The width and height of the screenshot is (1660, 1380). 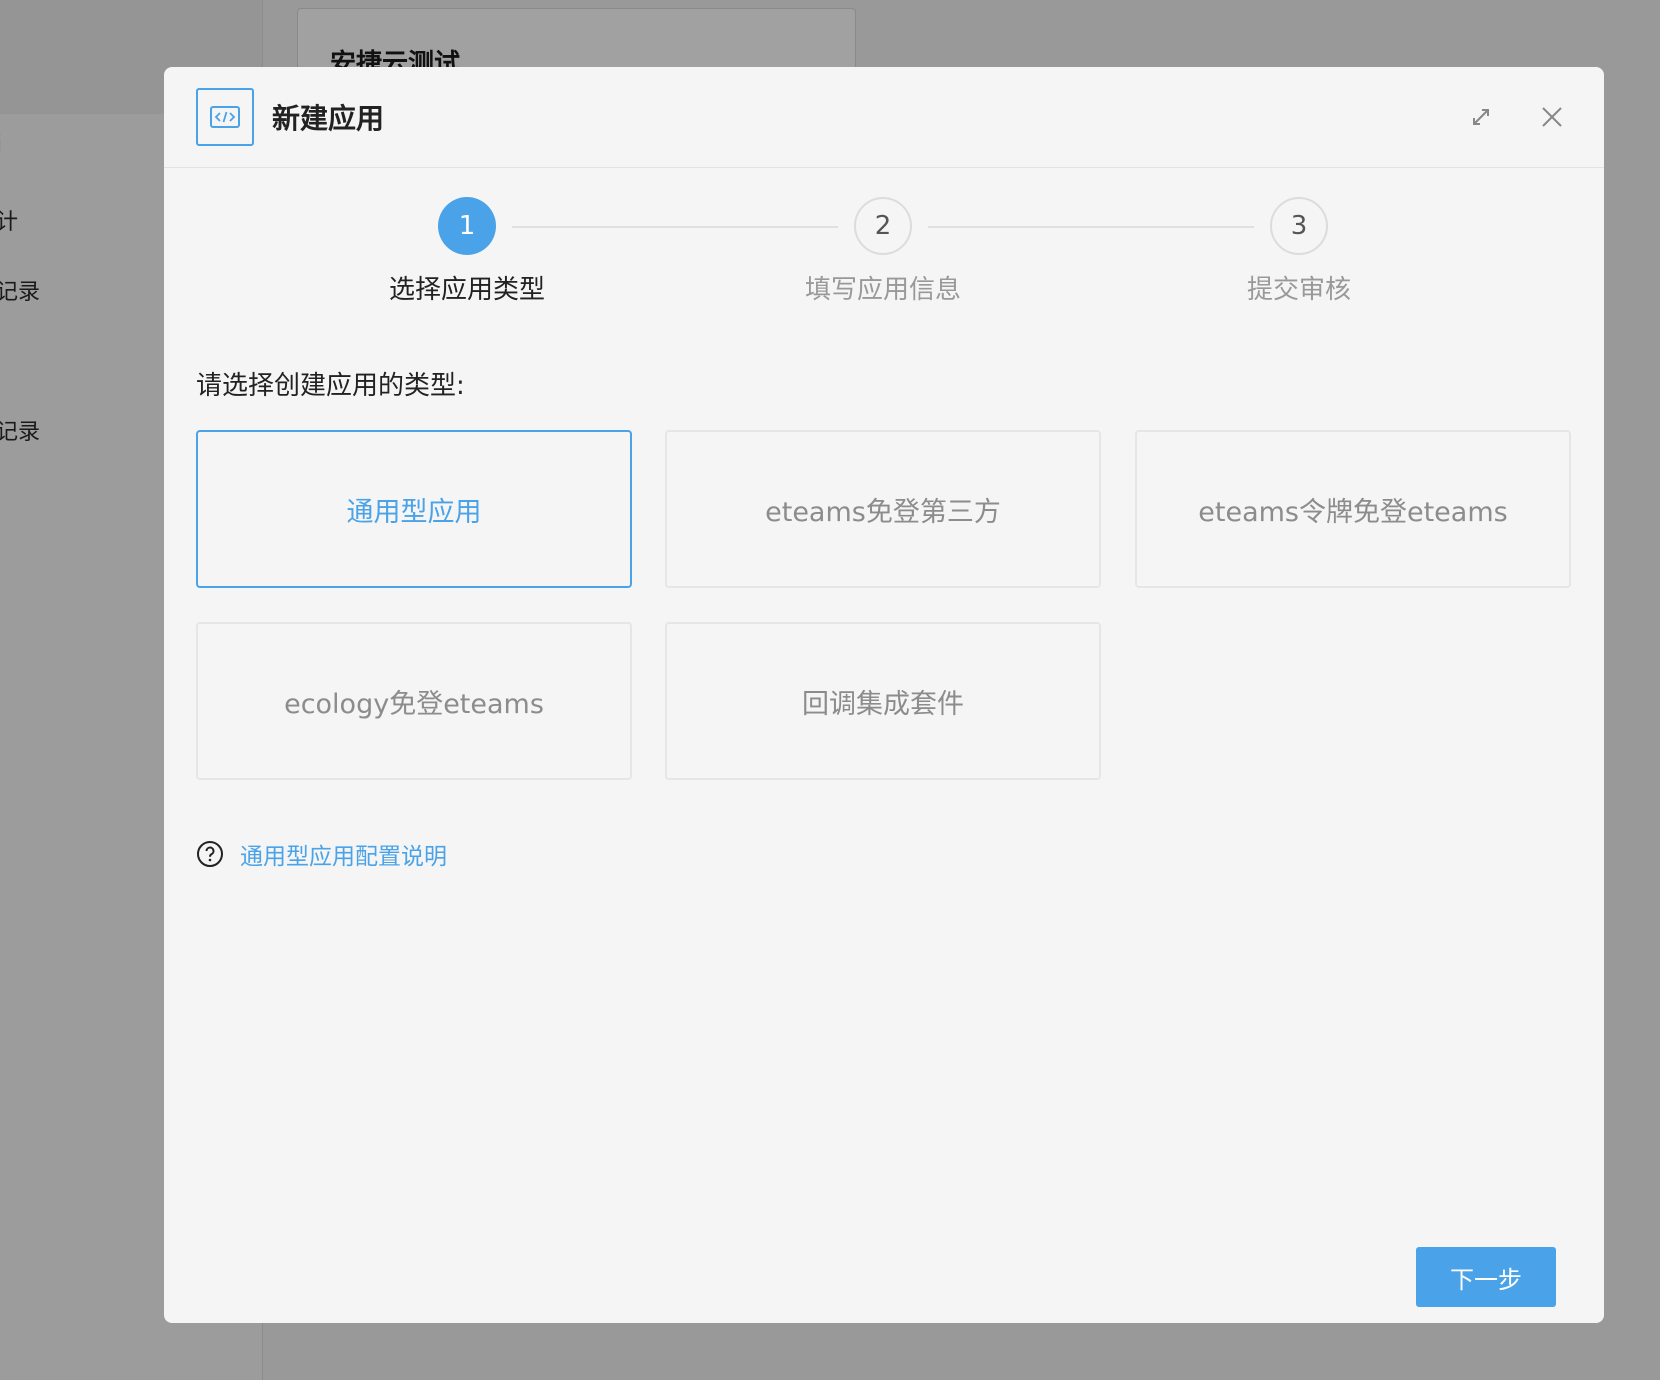 I want to click on step-2-label: 填写应用信息, so click(x=882, y=290).